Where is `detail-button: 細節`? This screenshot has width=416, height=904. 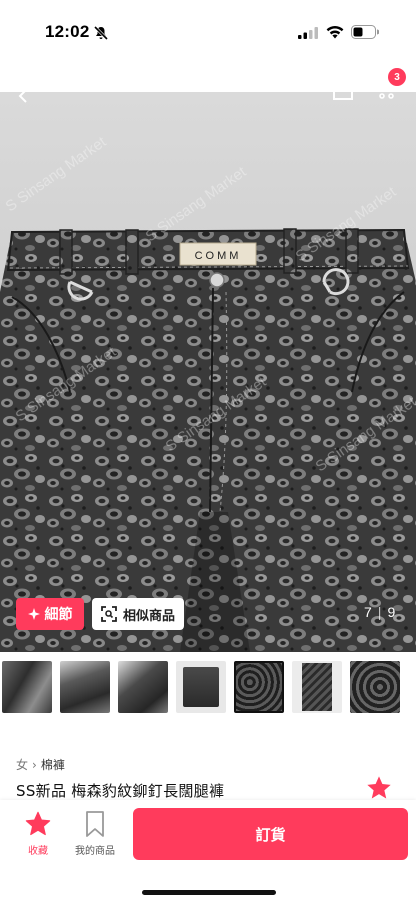
detail-button: 細節 is located at coordinates (50, 614).